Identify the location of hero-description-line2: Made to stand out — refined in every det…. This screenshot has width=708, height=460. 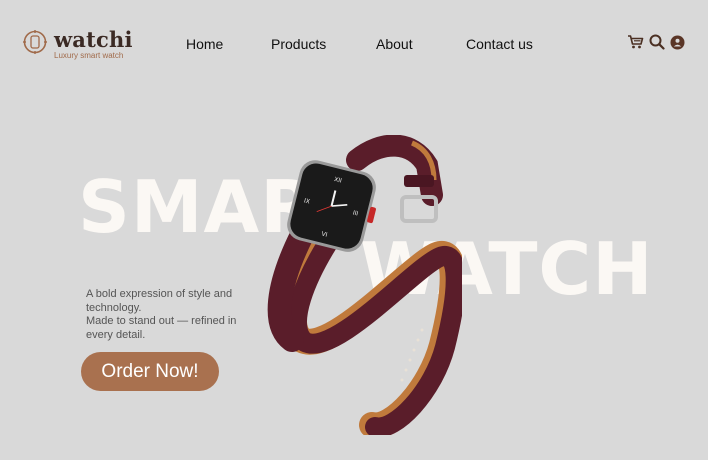
(161, 328).